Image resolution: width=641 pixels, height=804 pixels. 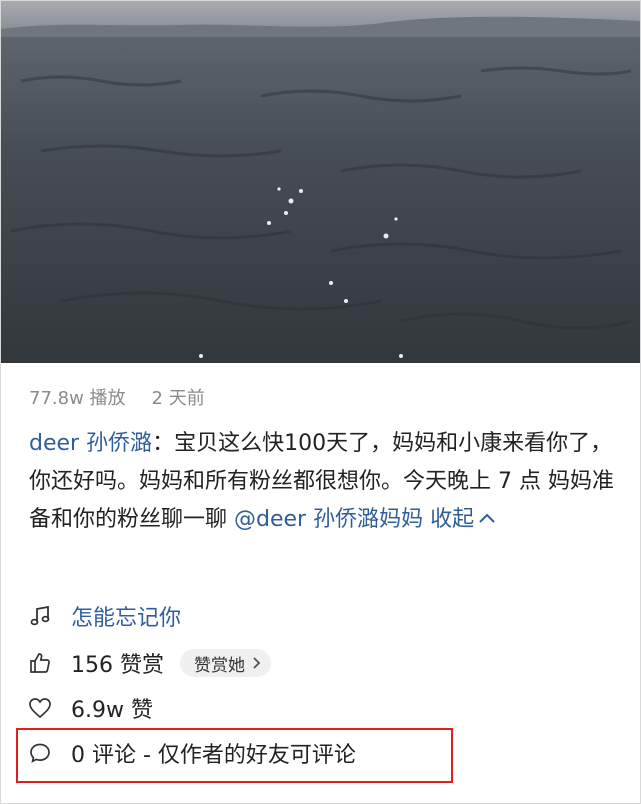 I want to click on music-row: 怎能忘记你, so click(x=104, y=616).